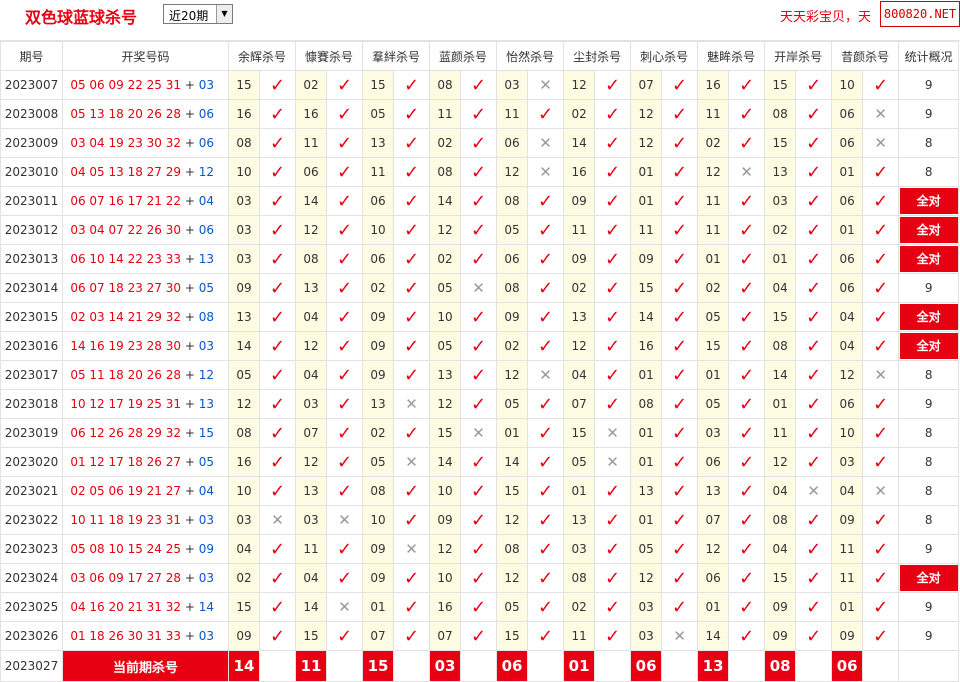 The image size is (960, 682). What do you see at coordinates (206, 520) in the screenshot?
I see `blue-ball: 03` at bounding box center [206, 520].